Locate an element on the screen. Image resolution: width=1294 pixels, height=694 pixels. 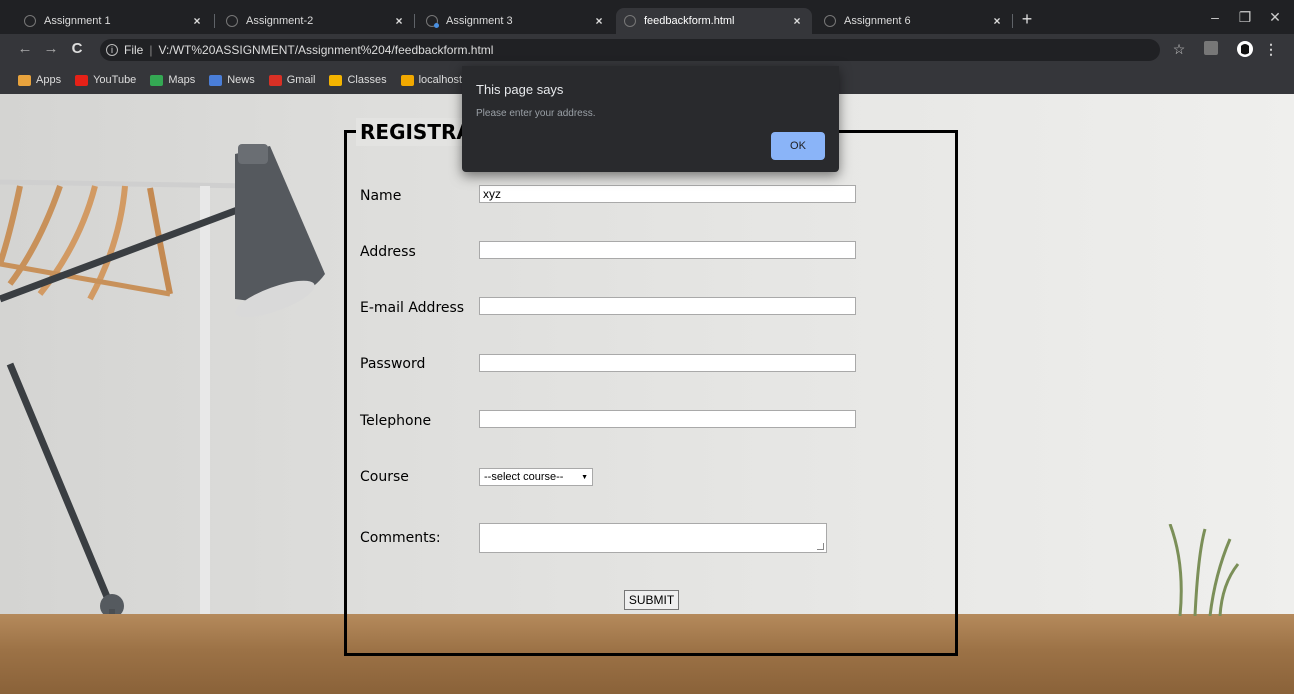
tab-assignment-2: Assignment-2 × is located at coordinates (316, 21).